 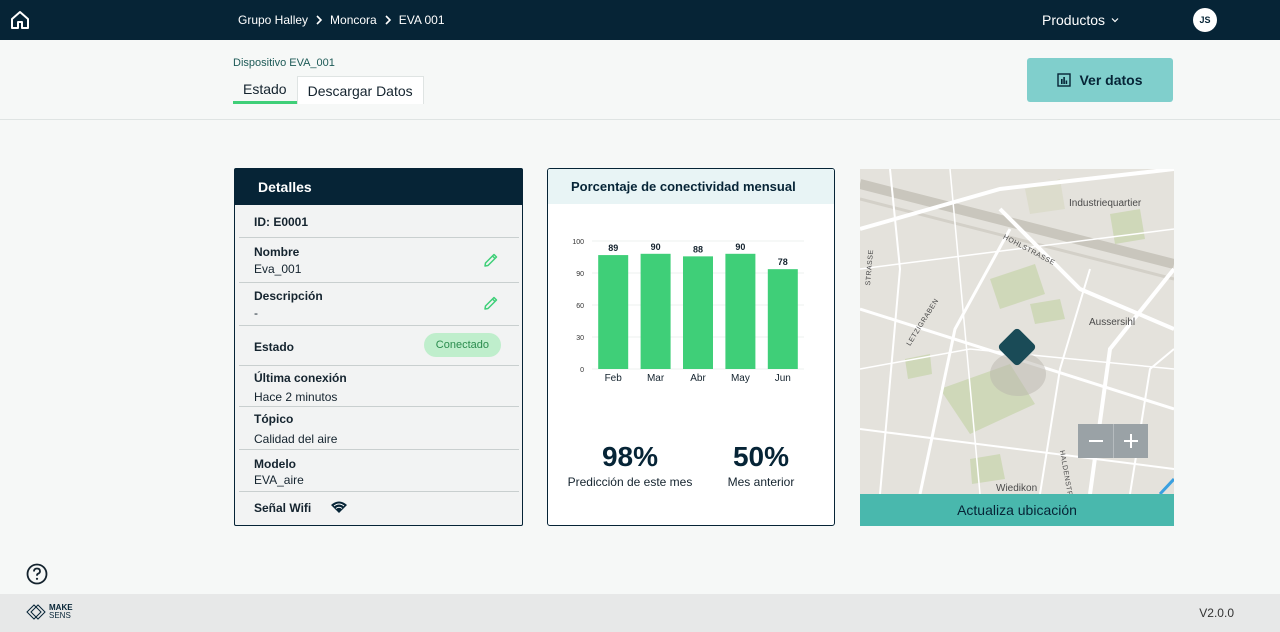 What do you see at coordinates (580, 306) in the screenshot?
I see `y-tick-label: 60` at bounding box center [580, 306].